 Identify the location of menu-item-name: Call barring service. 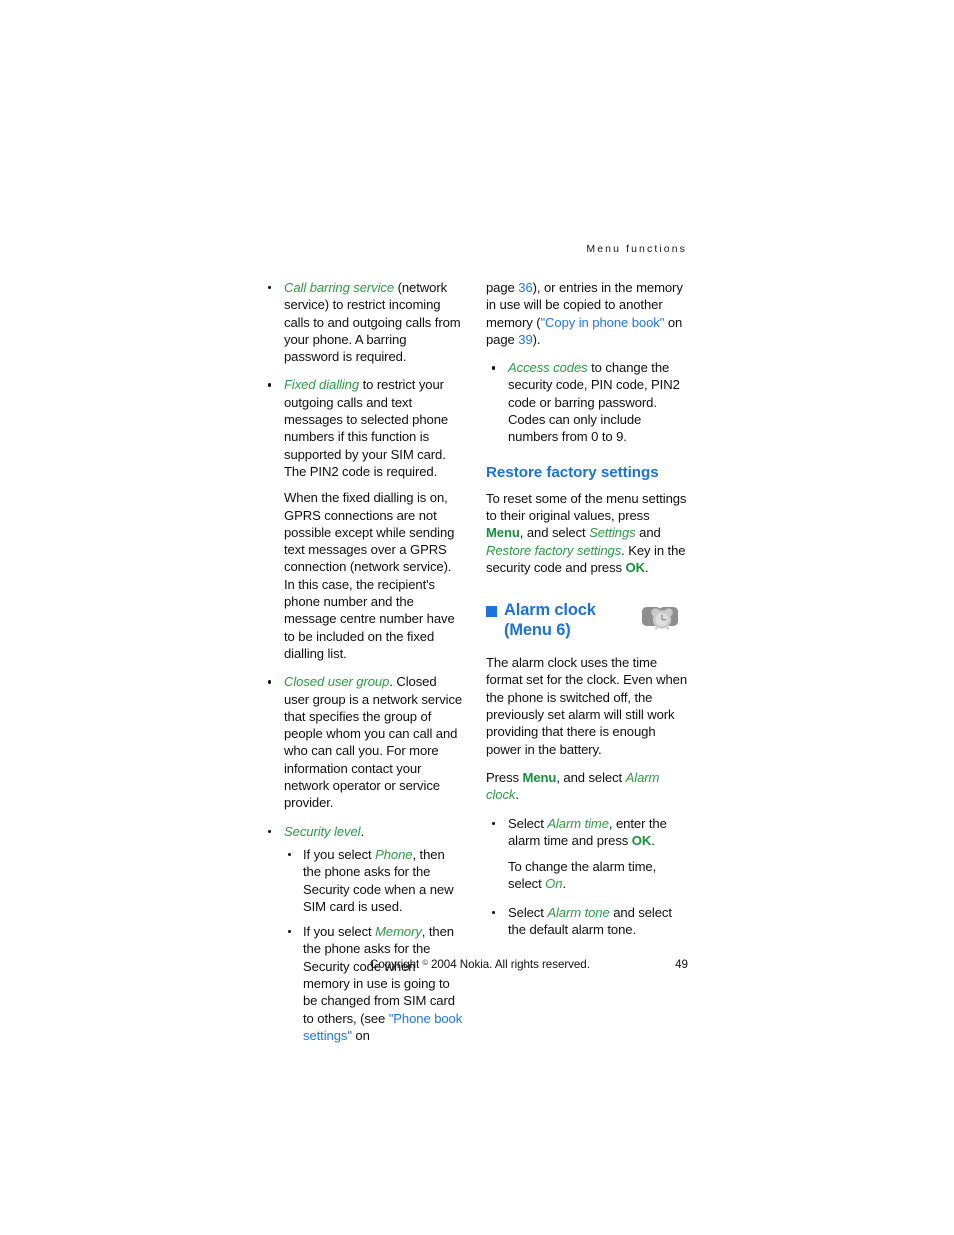
(339, 287).